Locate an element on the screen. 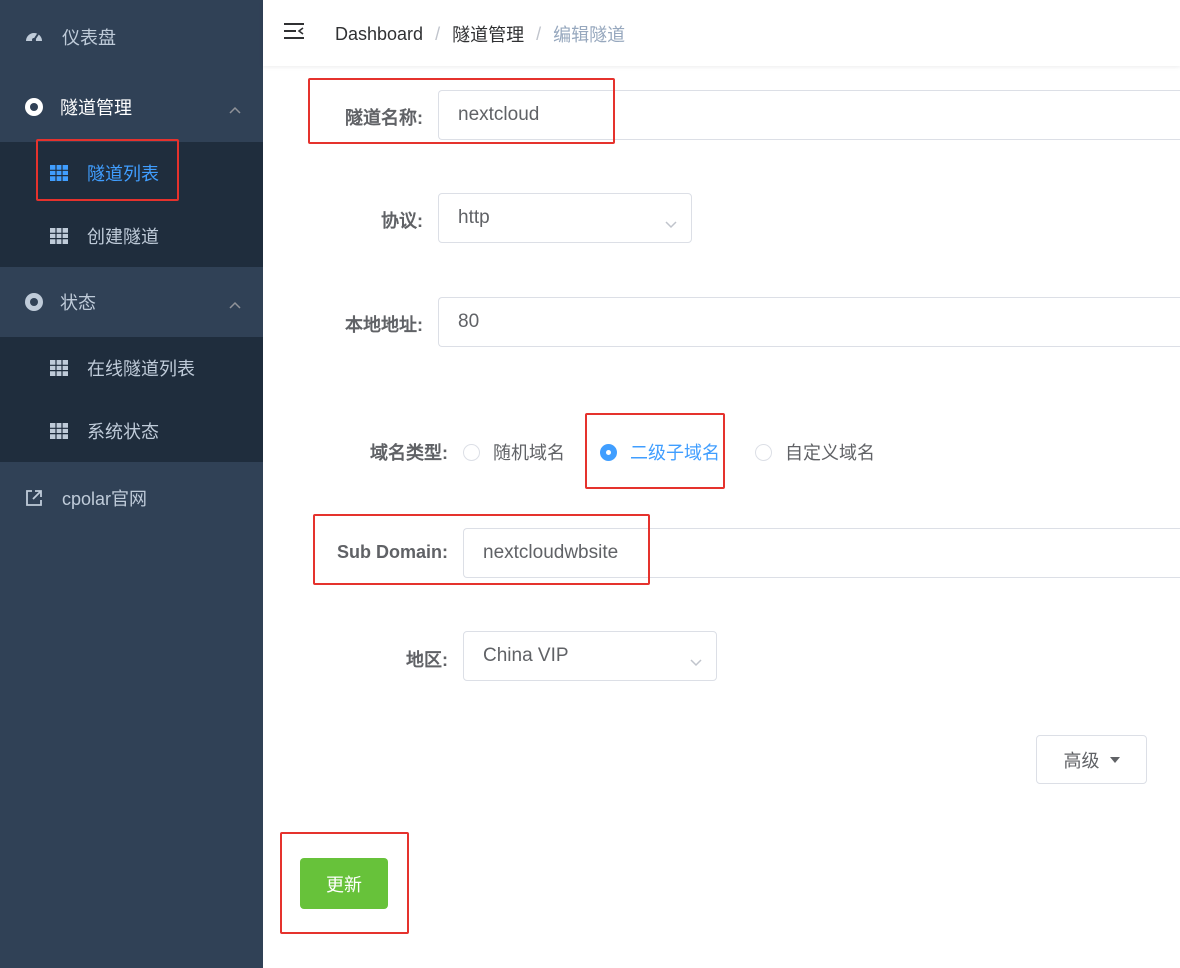 The image size is (1180, 968). subdomain-input: nextcloudwbsite is located at coordinates (821, 553).